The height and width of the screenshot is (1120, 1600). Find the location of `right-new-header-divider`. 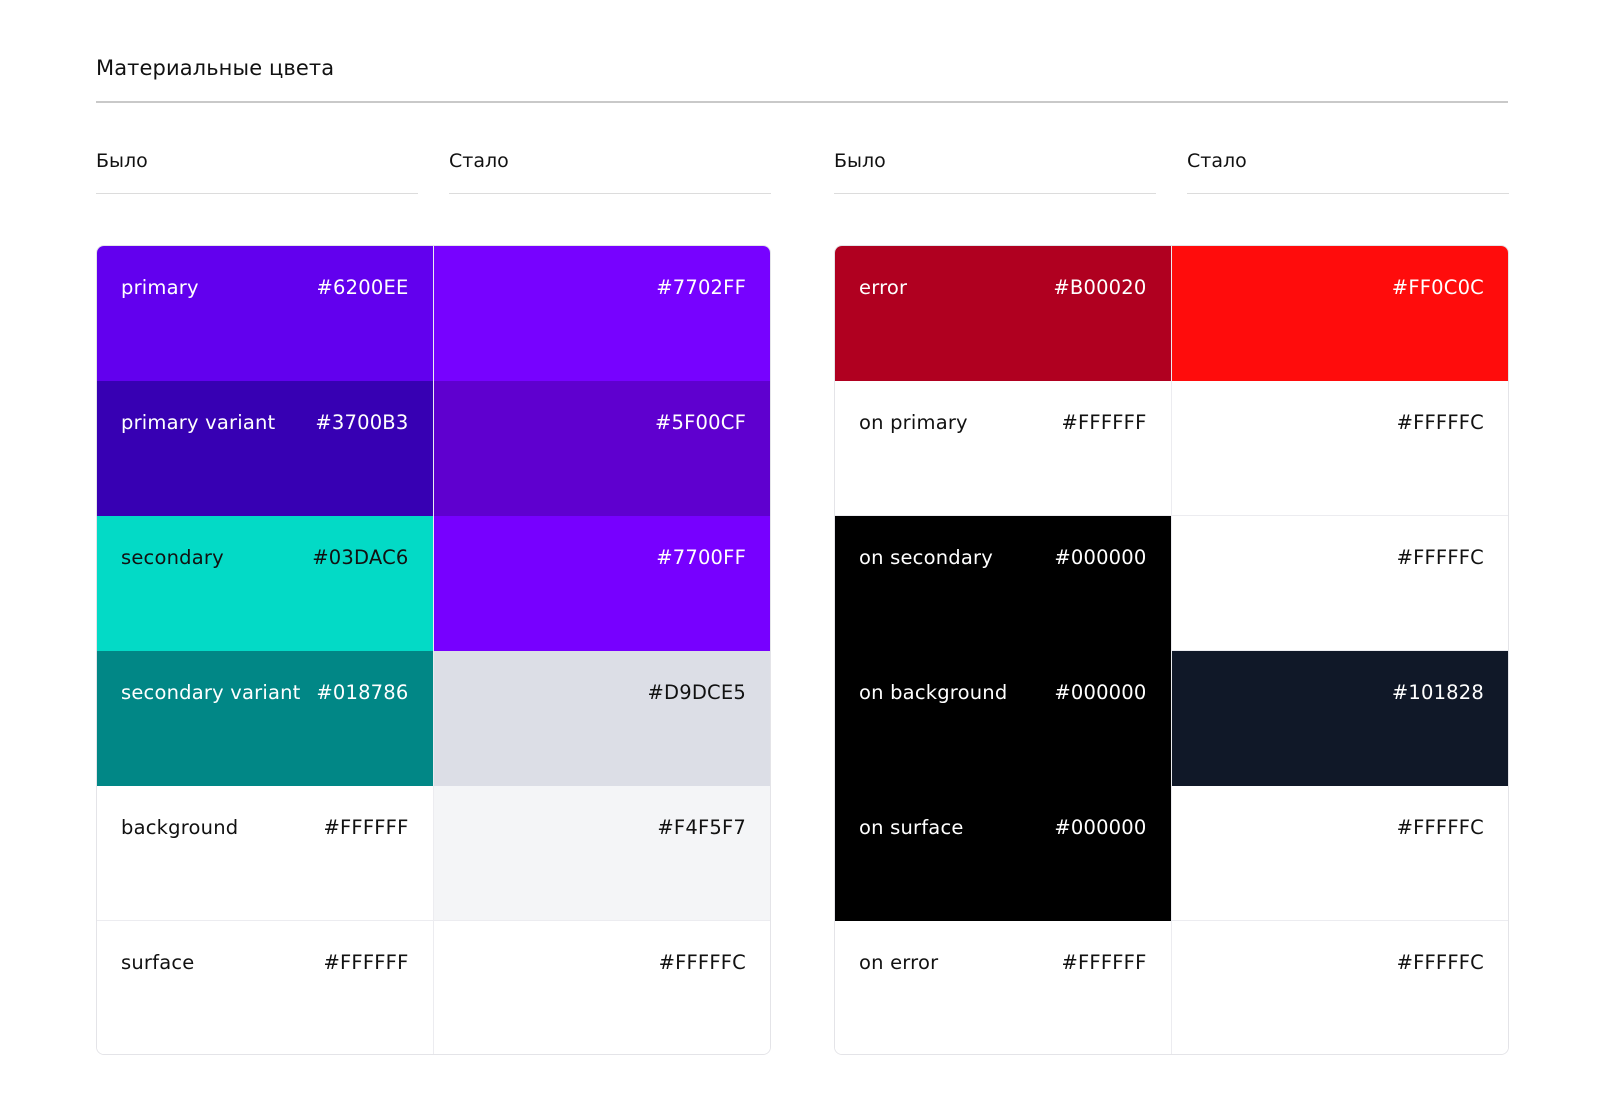

right-new-header-divider is located at coordinates (1348, 193).